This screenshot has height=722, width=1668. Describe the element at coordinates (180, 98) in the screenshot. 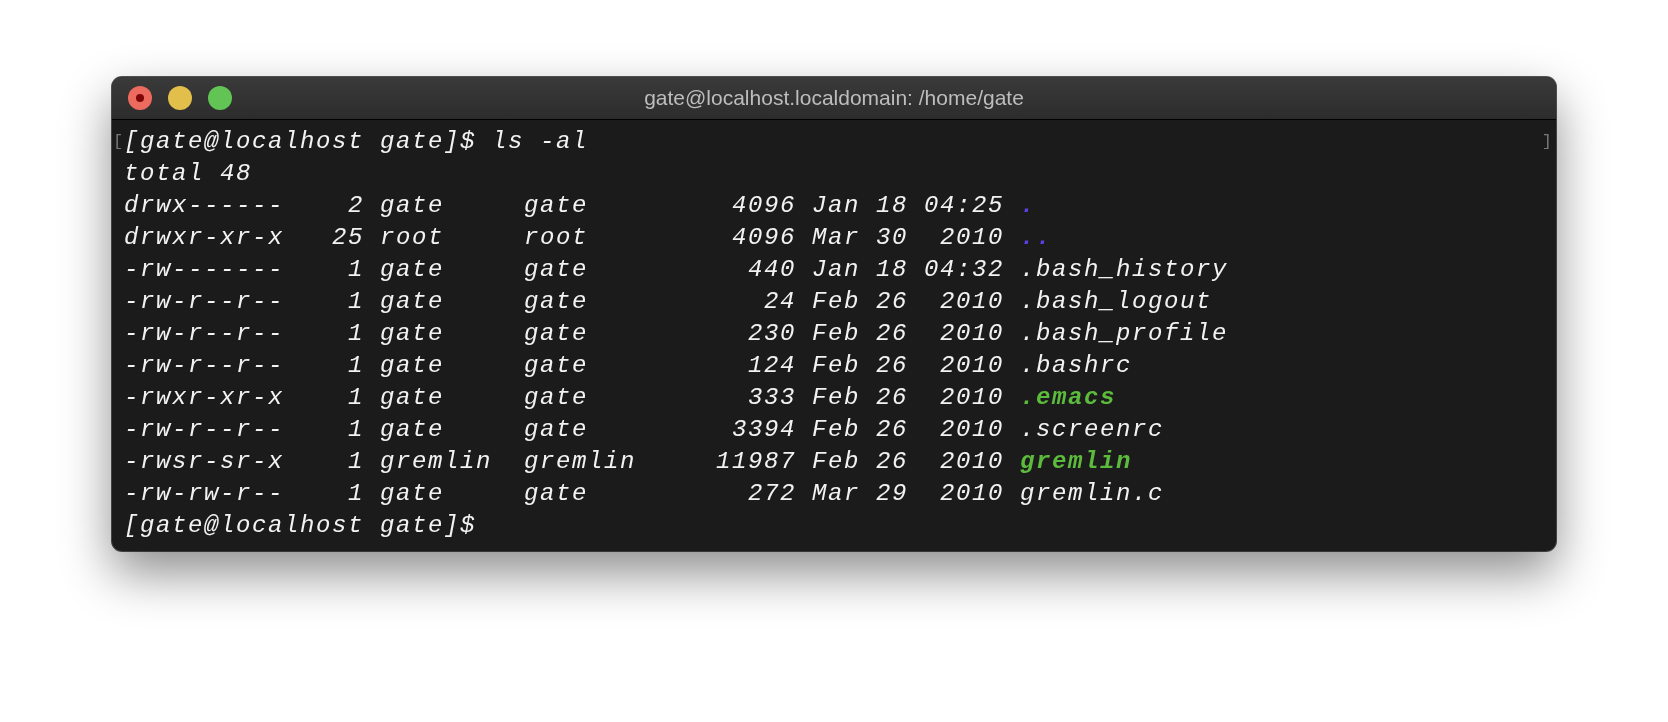

I see `minimize-button` at that location.